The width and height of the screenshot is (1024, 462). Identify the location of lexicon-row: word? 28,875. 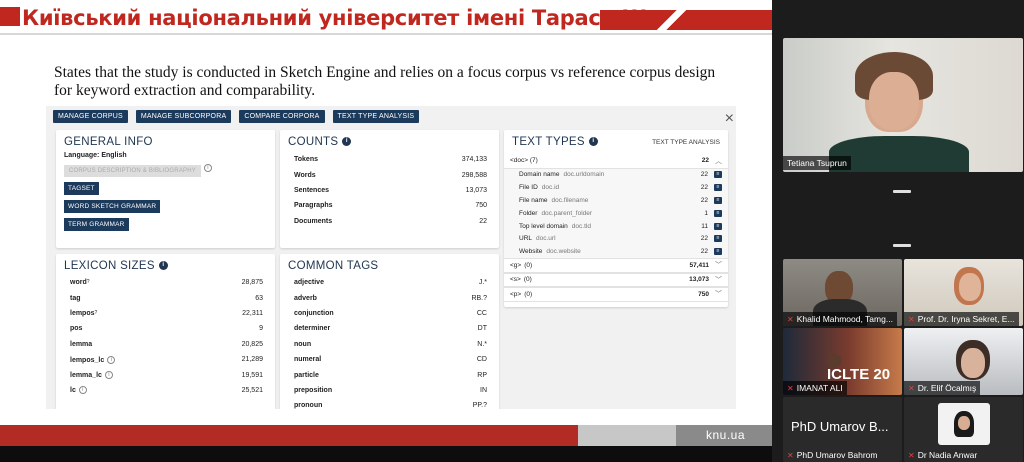
(165, 282).